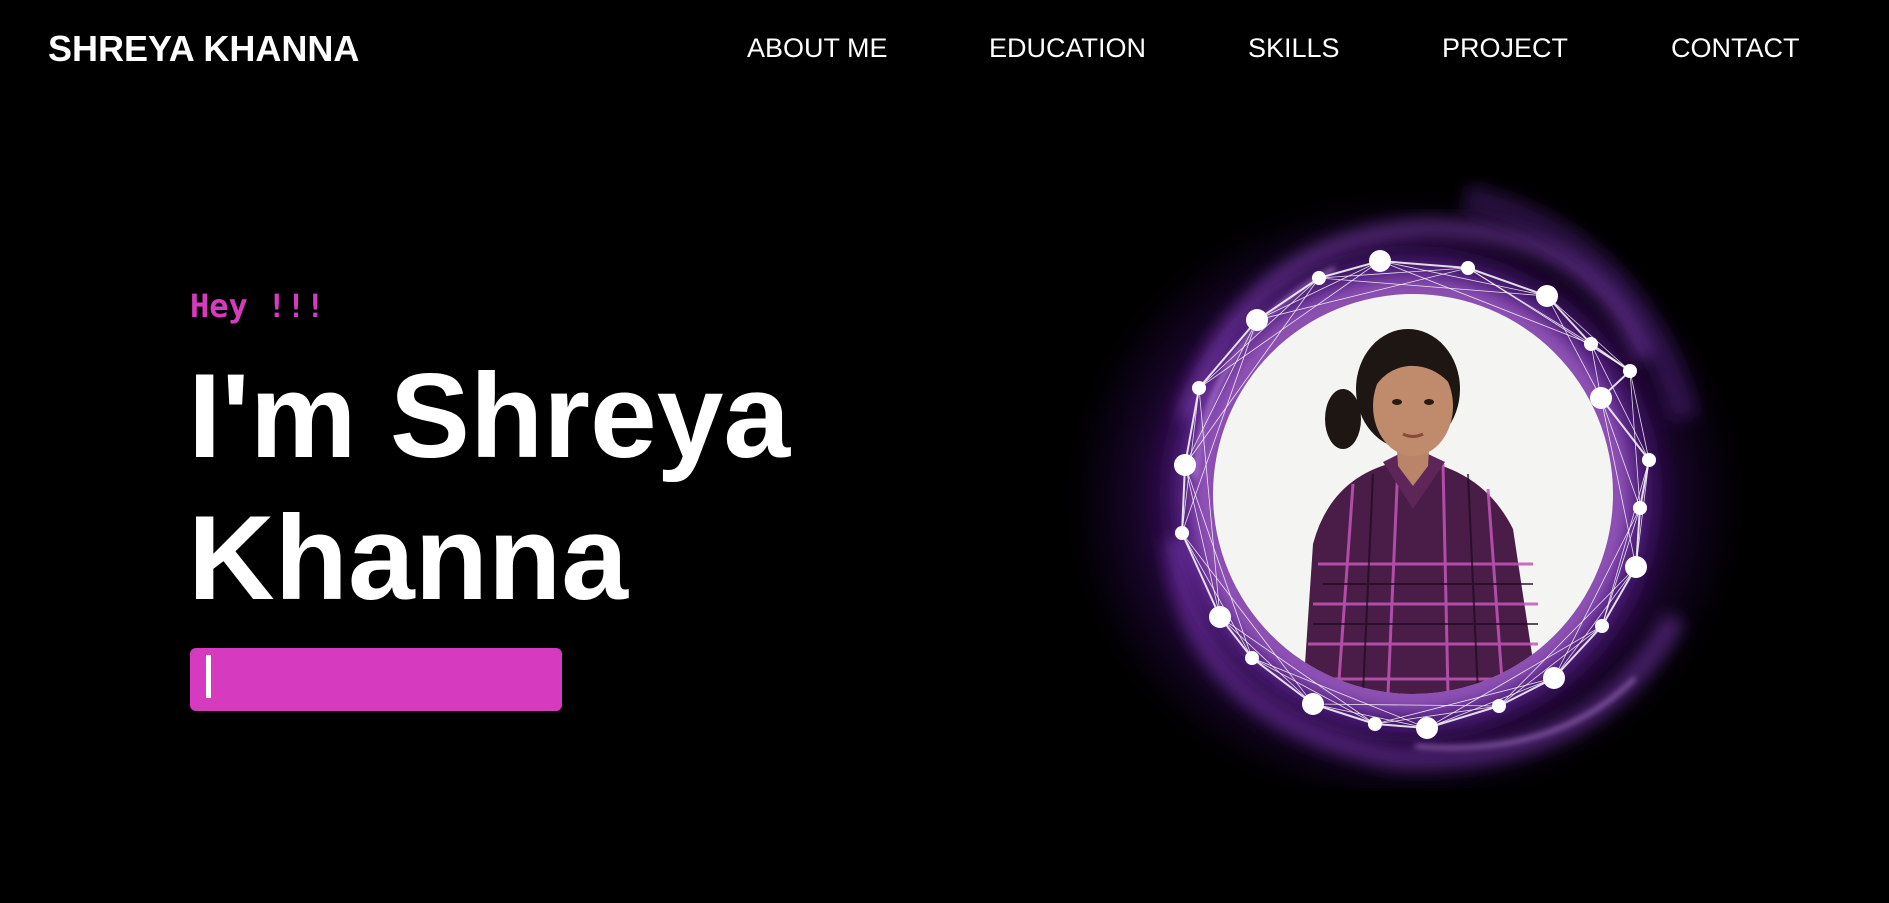 The width and height of the screenshot is (1889, 903). What do you see at coordinates (1067, 48) in the screenshot?
I see `nav-link-education: EDUCATION` at bounding box center [1067, 48].